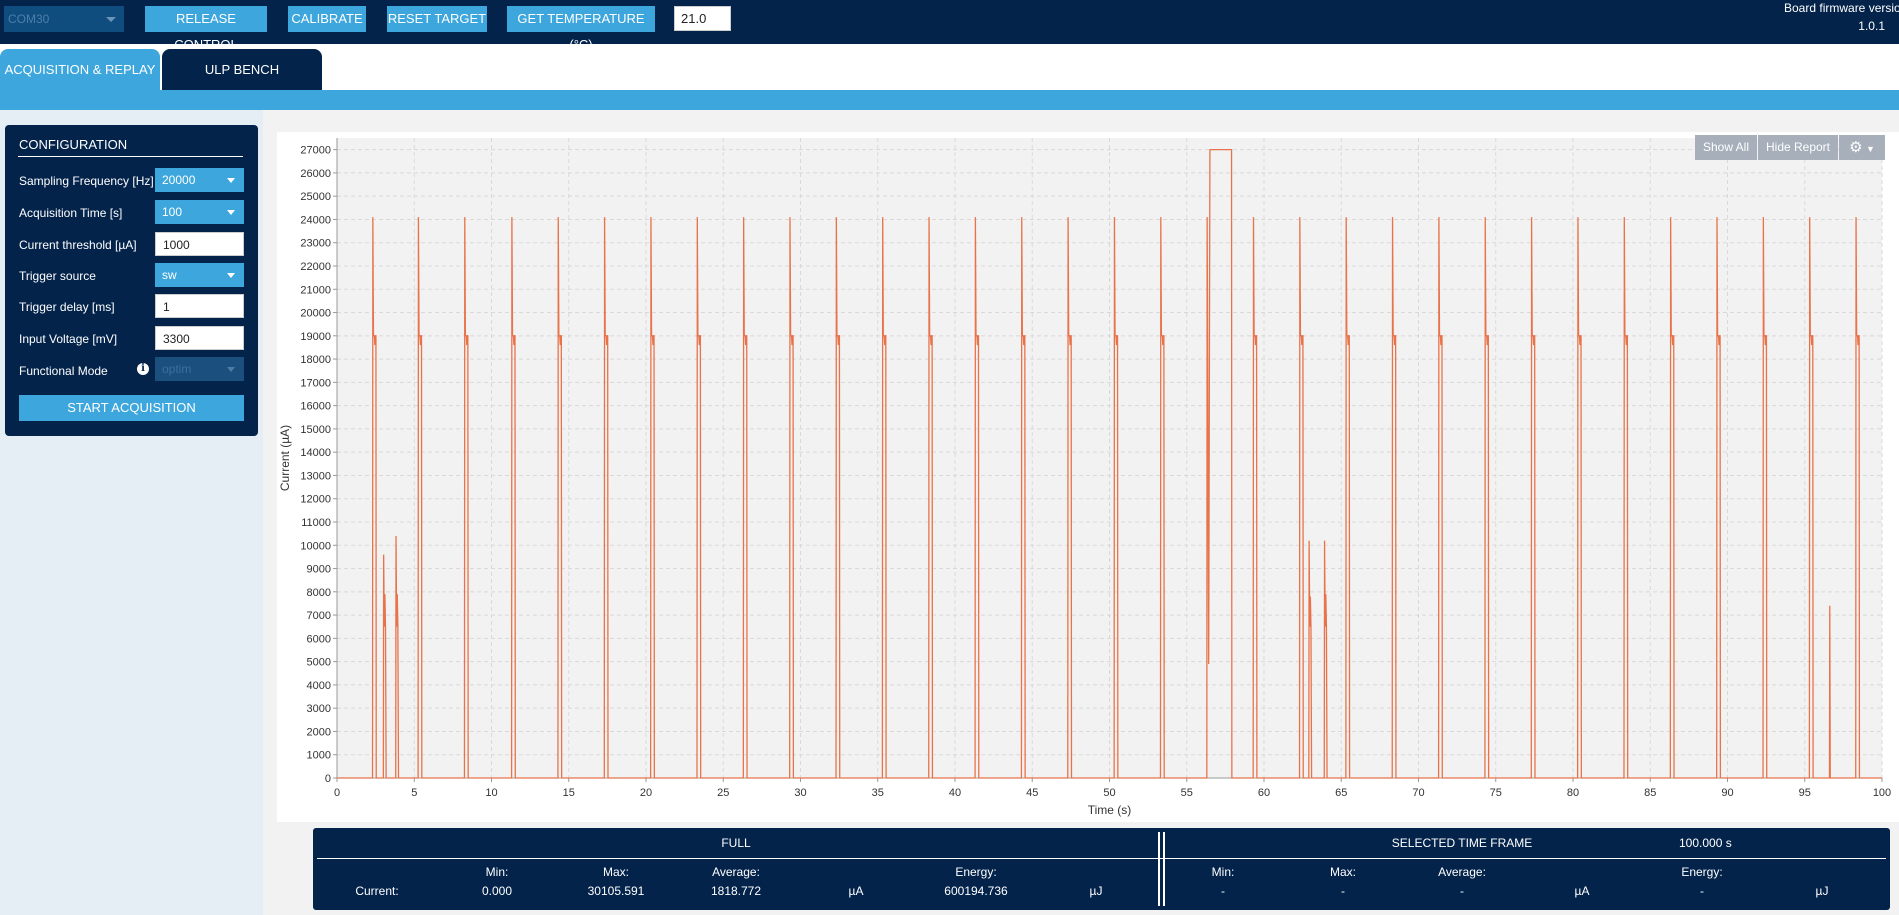  What do you see at coordinates (315, 267) in the screenshot?
I see `y-tick-label: 22000` at bounding box center [315, 267].